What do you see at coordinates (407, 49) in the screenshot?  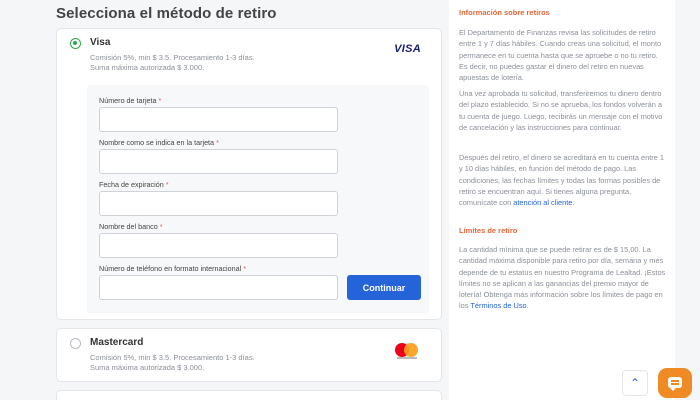 I see `visa-logo: VISA` at bounding box center [407, 49].